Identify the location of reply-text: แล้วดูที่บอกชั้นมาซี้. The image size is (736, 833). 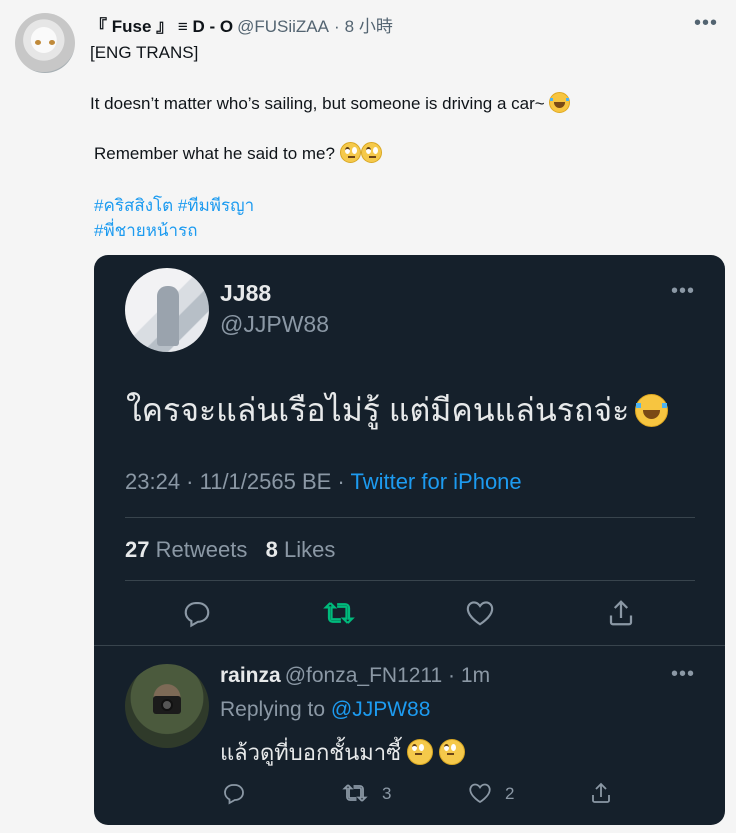
(343, 752).